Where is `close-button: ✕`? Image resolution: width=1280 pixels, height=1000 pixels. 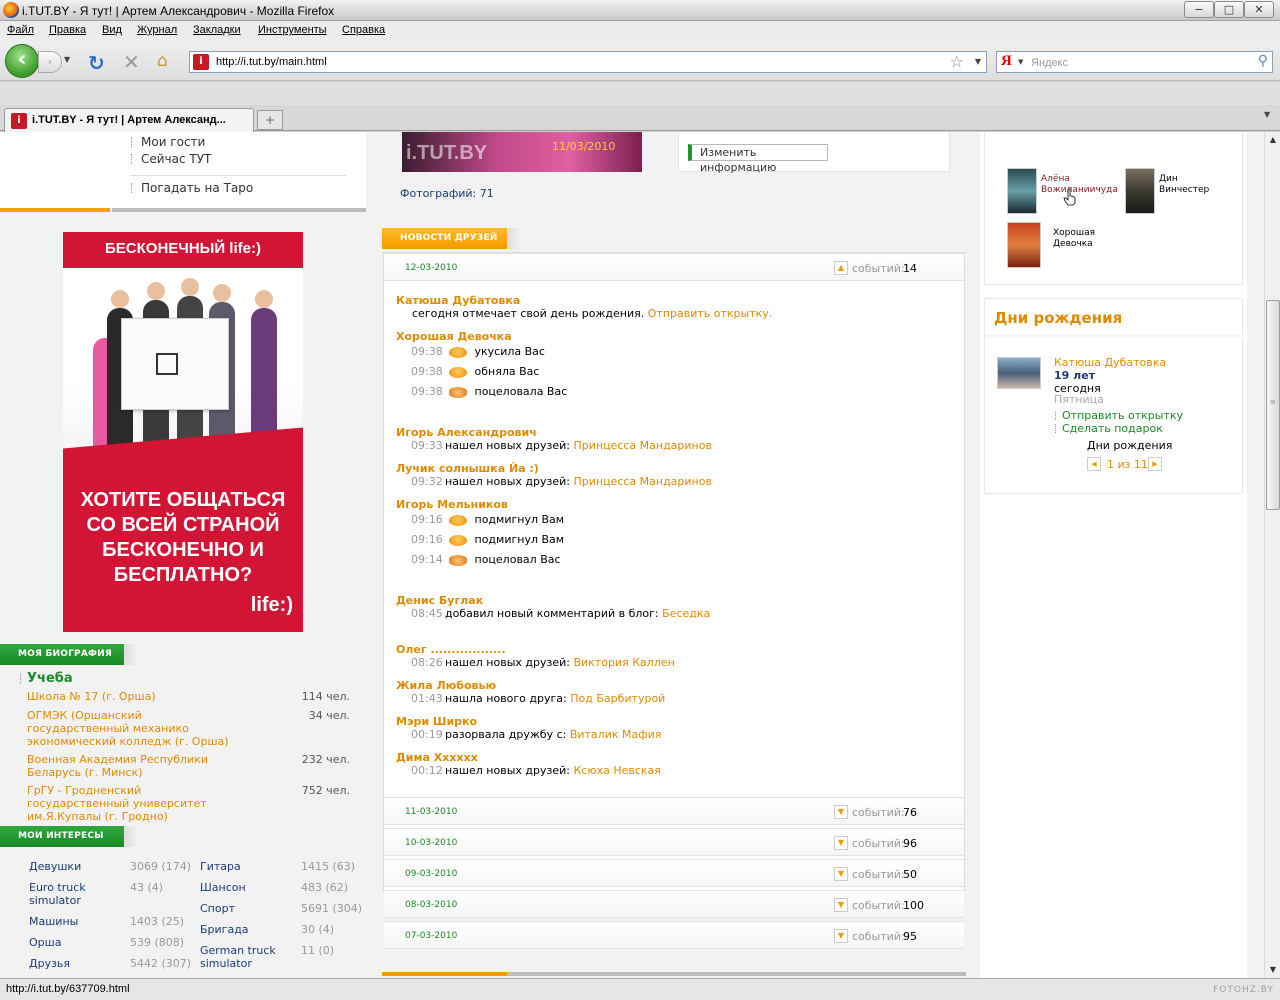 close-button: ✕ is located at coordinates (1259, 9).